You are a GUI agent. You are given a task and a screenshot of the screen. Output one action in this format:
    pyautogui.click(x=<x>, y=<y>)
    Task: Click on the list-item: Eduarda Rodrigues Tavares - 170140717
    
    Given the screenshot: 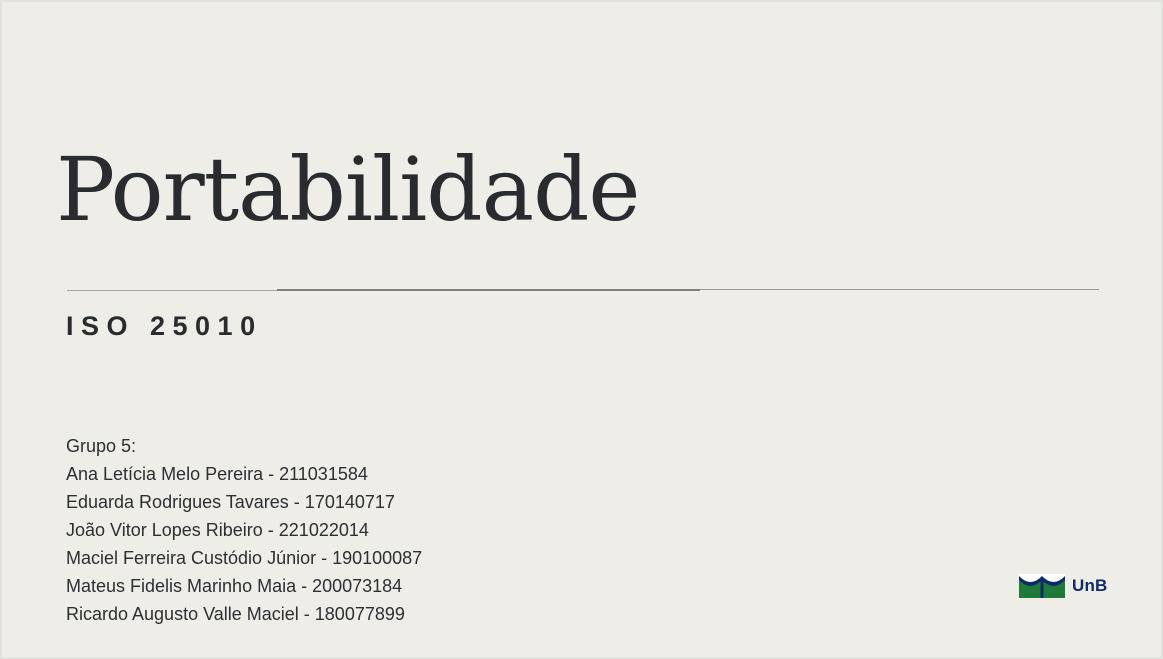 What is the action you would take?
    pyautogui.click(x=230, y=502)
    